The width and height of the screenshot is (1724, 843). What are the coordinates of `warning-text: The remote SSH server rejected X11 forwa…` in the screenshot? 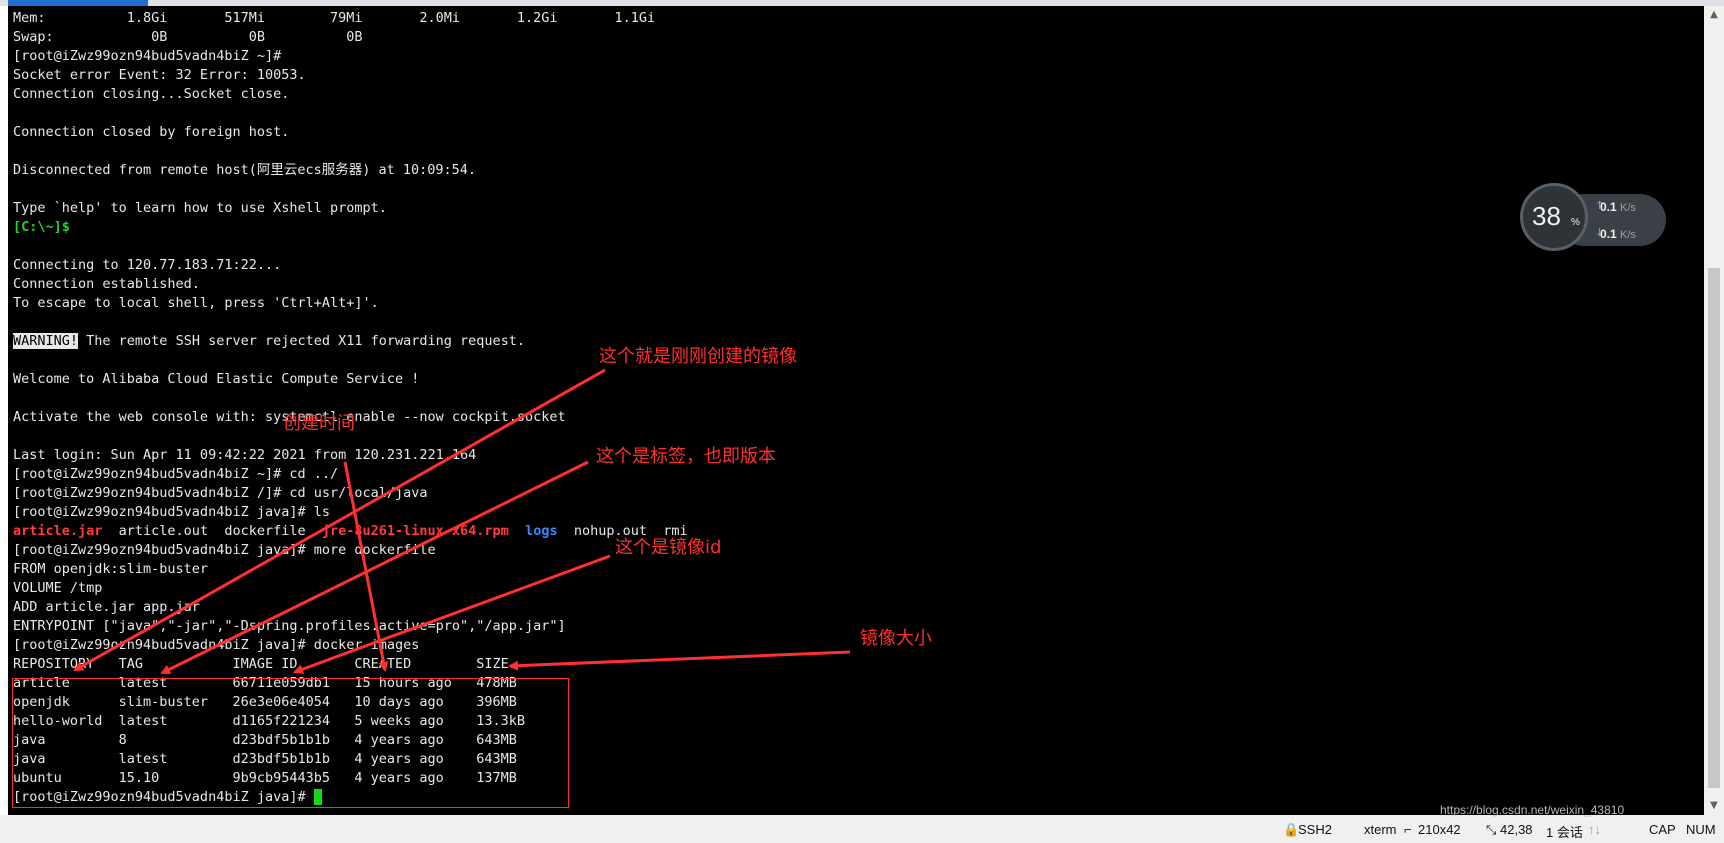 It's located at (302, 341).